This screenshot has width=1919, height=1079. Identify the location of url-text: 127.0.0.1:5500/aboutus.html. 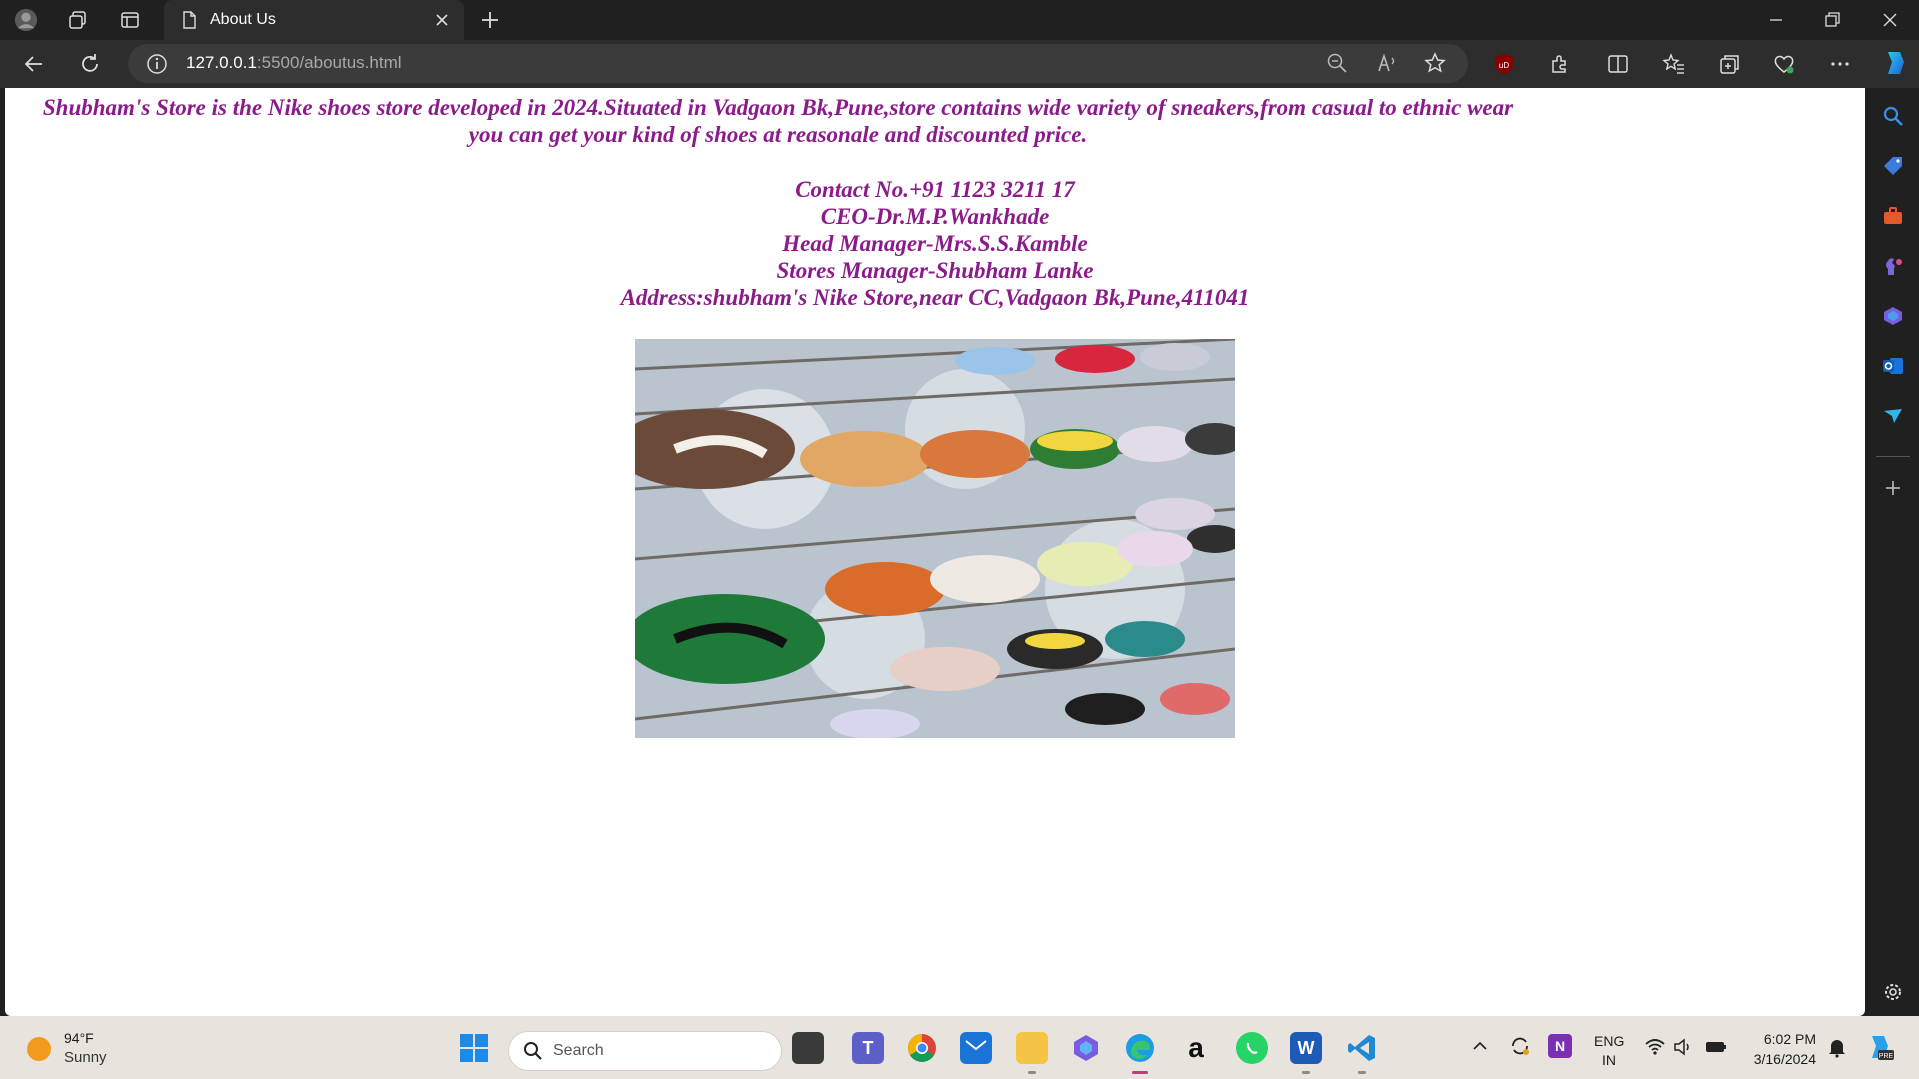
(294, 63).